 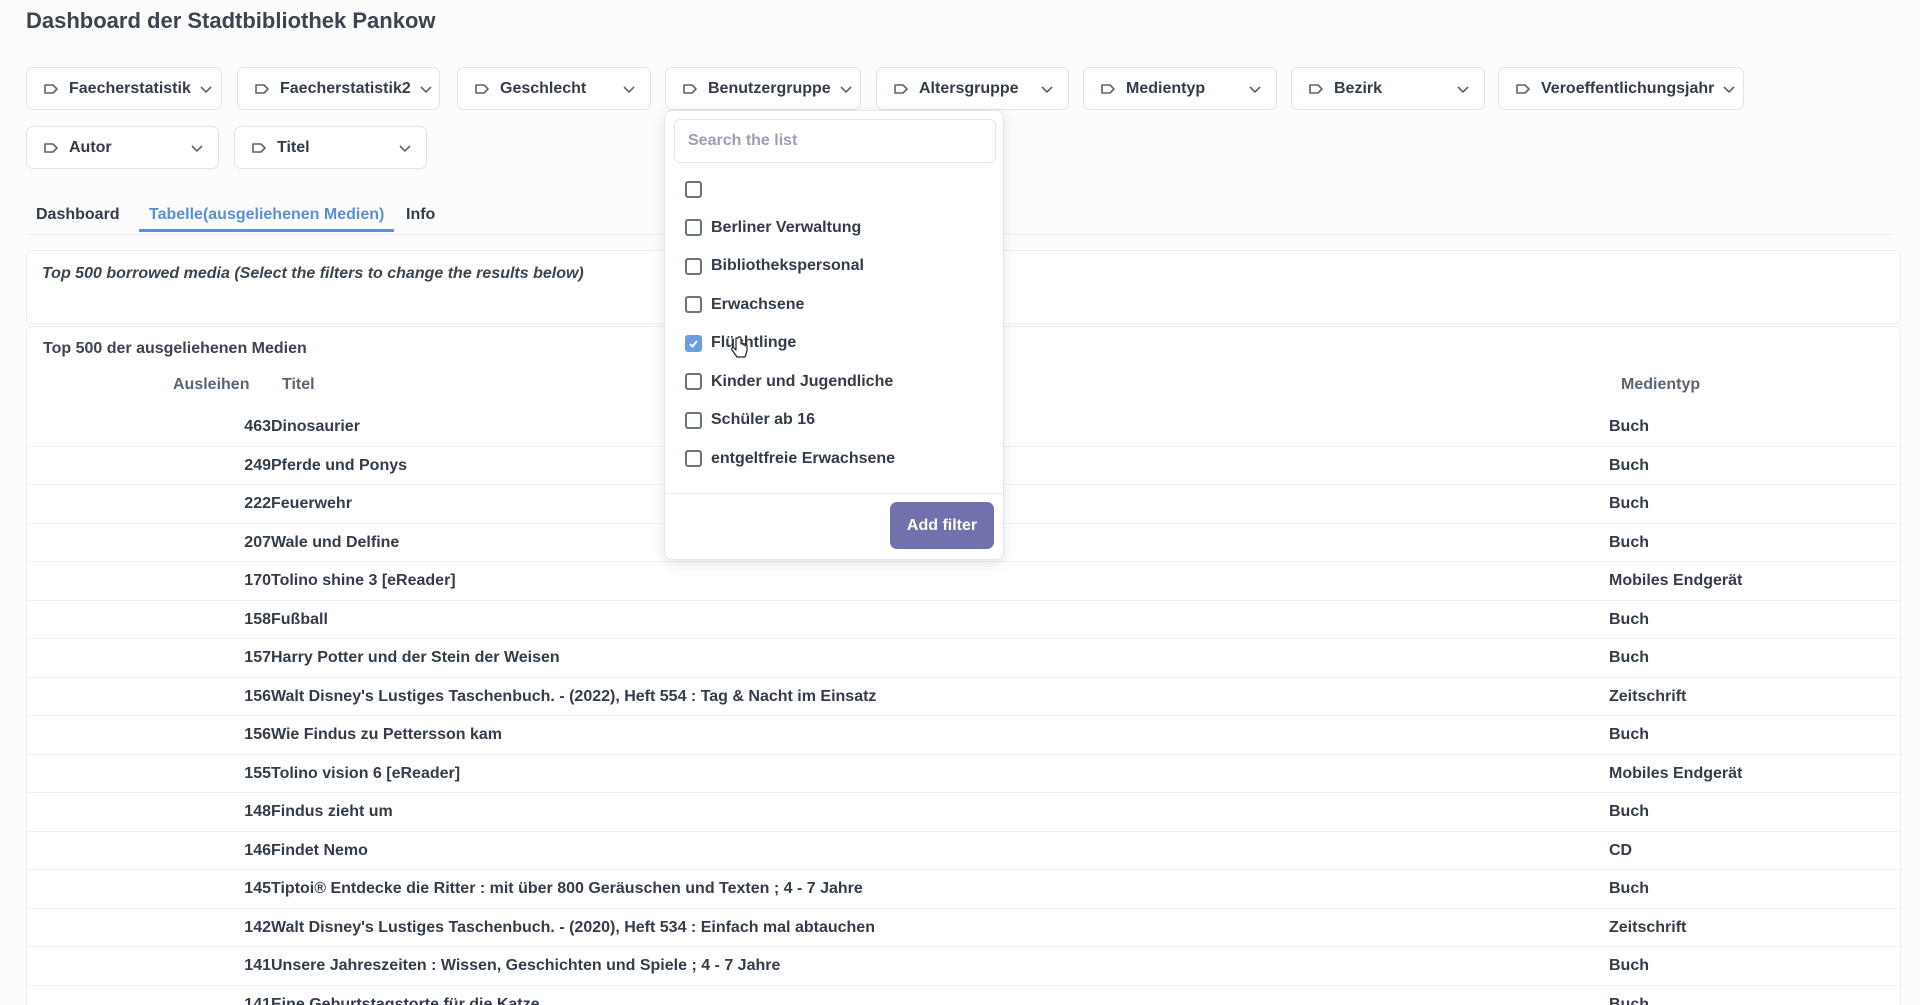 I want to click on filter-titel: Titel, so click(x=330, y=147).